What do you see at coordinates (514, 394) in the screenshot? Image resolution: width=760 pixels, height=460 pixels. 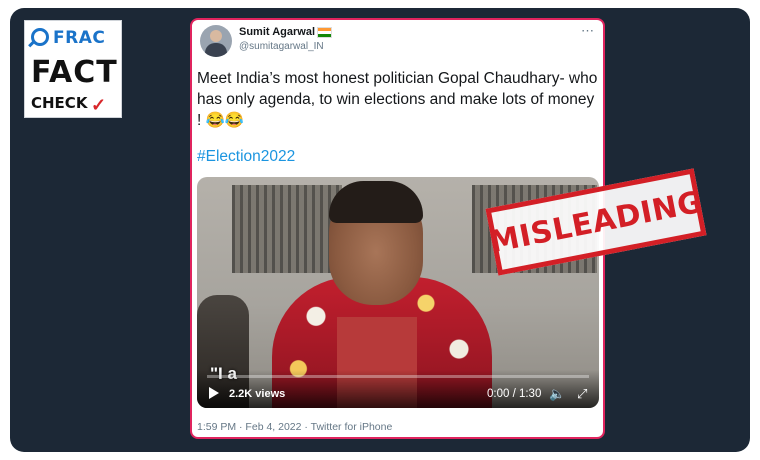 I see `video-time: 0:00 / 1:30` at bounding box center [514, 394].